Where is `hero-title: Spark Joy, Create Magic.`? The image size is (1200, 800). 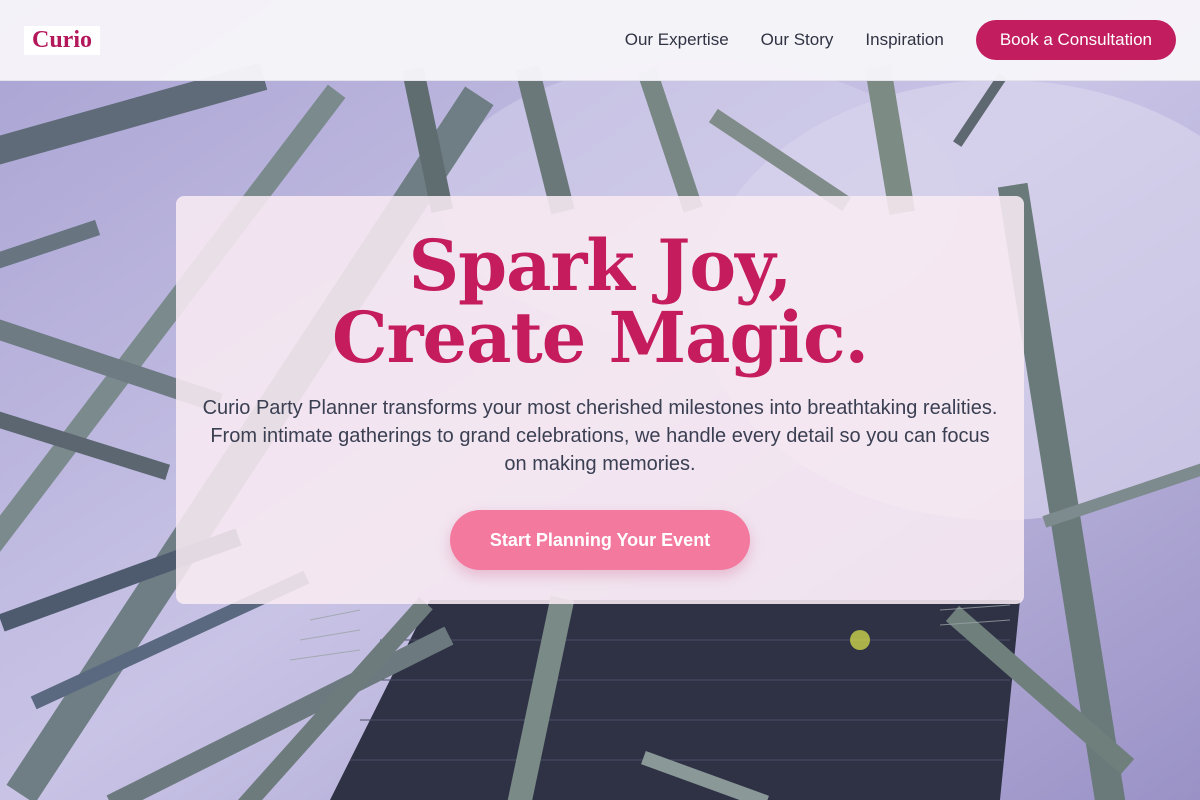 hero-title: Spark Joy, Create Magic. is located at coordinates (600, 301).